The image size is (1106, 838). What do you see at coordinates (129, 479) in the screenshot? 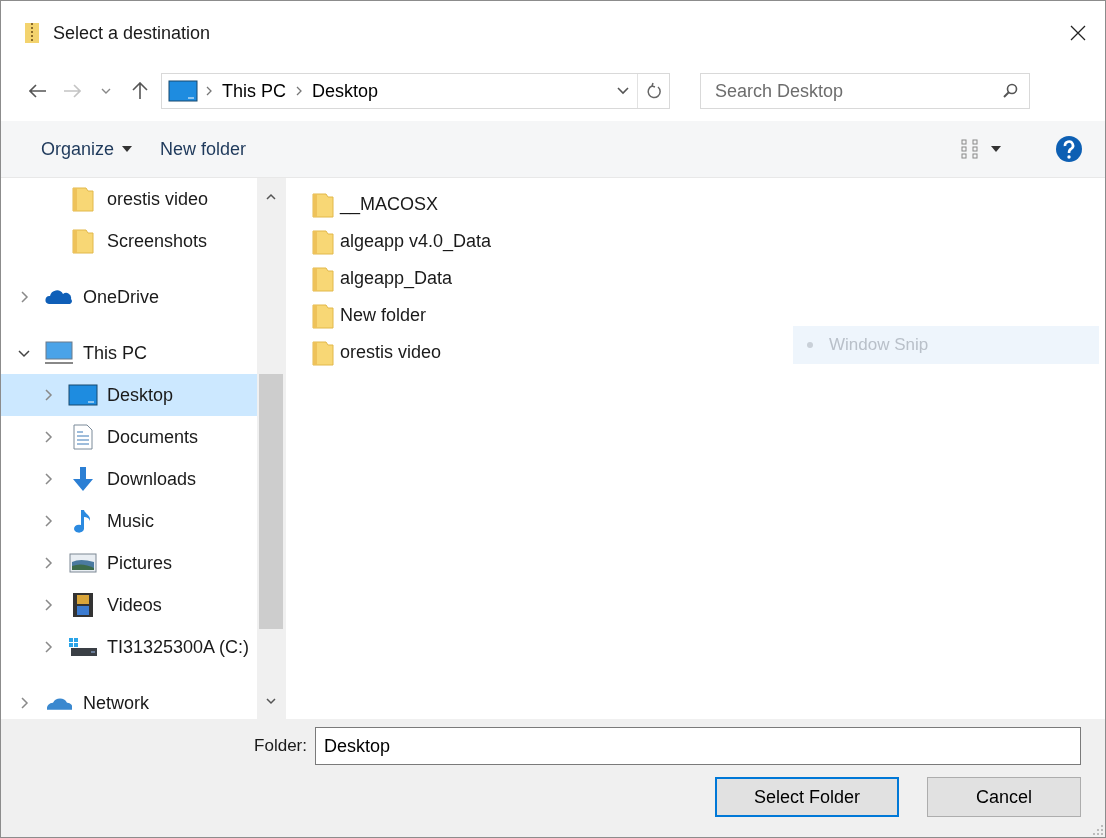
I see `sidebar-item: Downloads` at bounding box center [129, 479].